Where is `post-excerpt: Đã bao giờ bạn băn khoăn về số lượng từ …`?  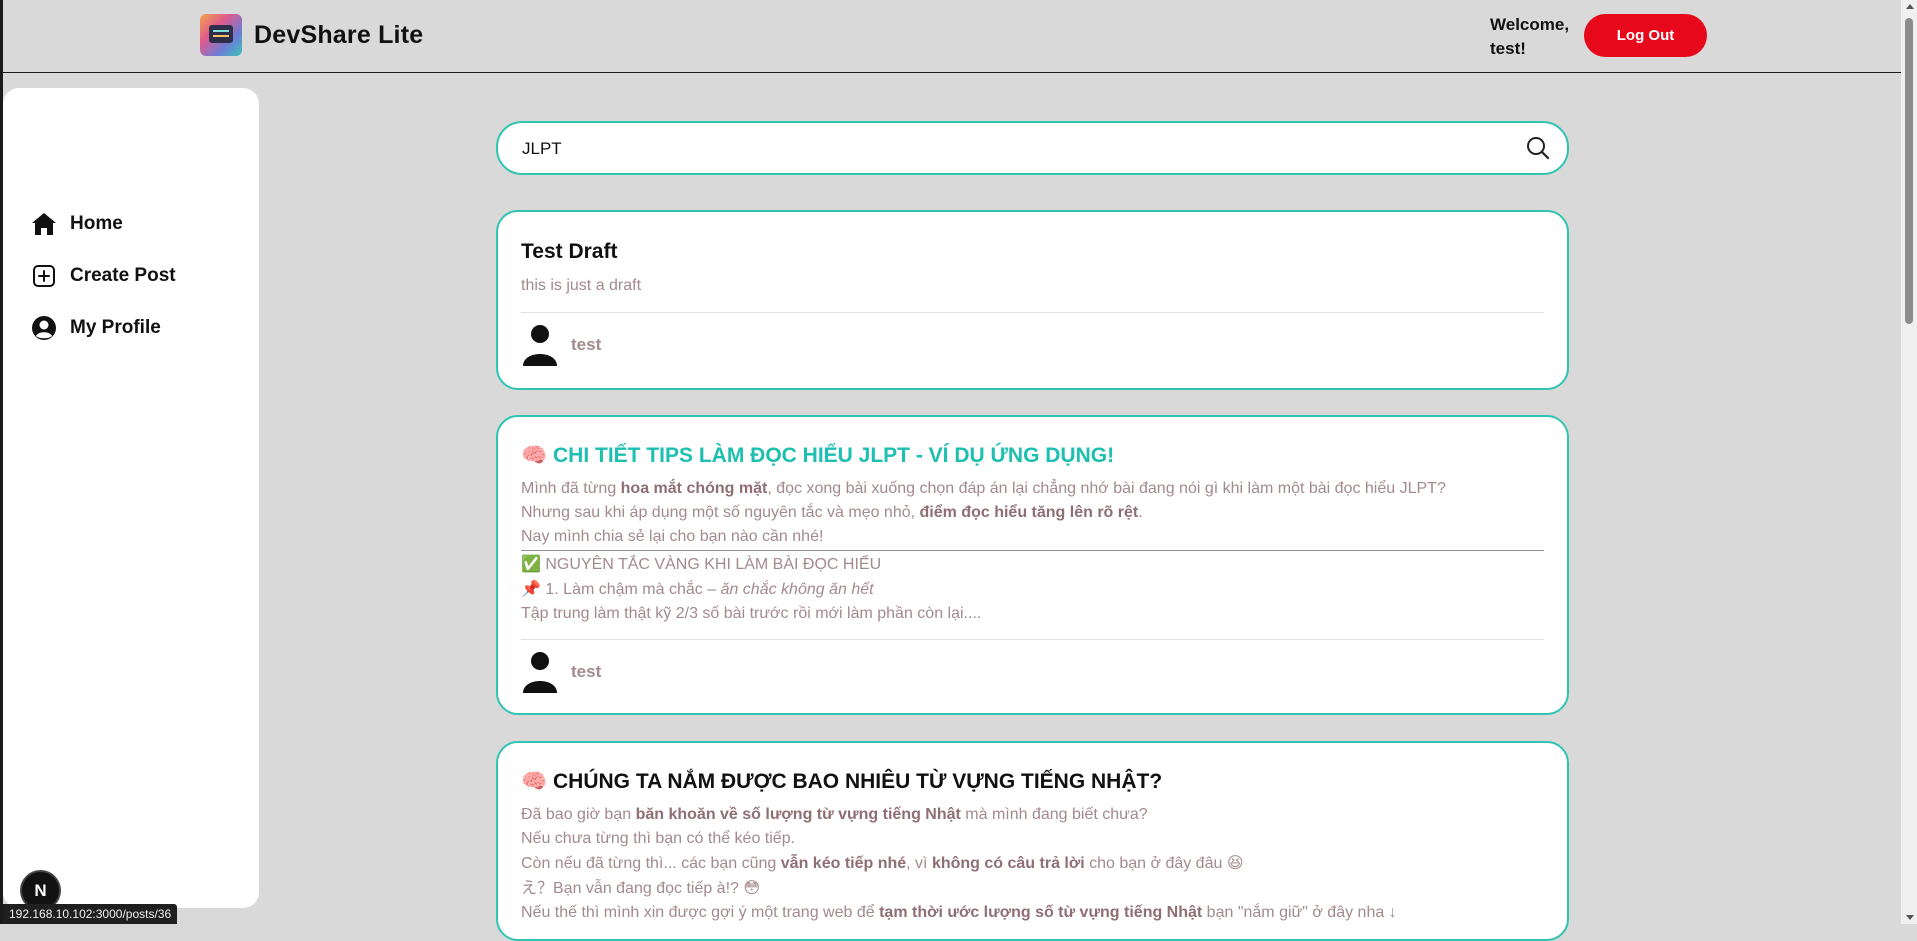
post-excerpt: Đã bao giờ bạn băn khoăn về số lượng từ … is located at coordinates (1036, 864).